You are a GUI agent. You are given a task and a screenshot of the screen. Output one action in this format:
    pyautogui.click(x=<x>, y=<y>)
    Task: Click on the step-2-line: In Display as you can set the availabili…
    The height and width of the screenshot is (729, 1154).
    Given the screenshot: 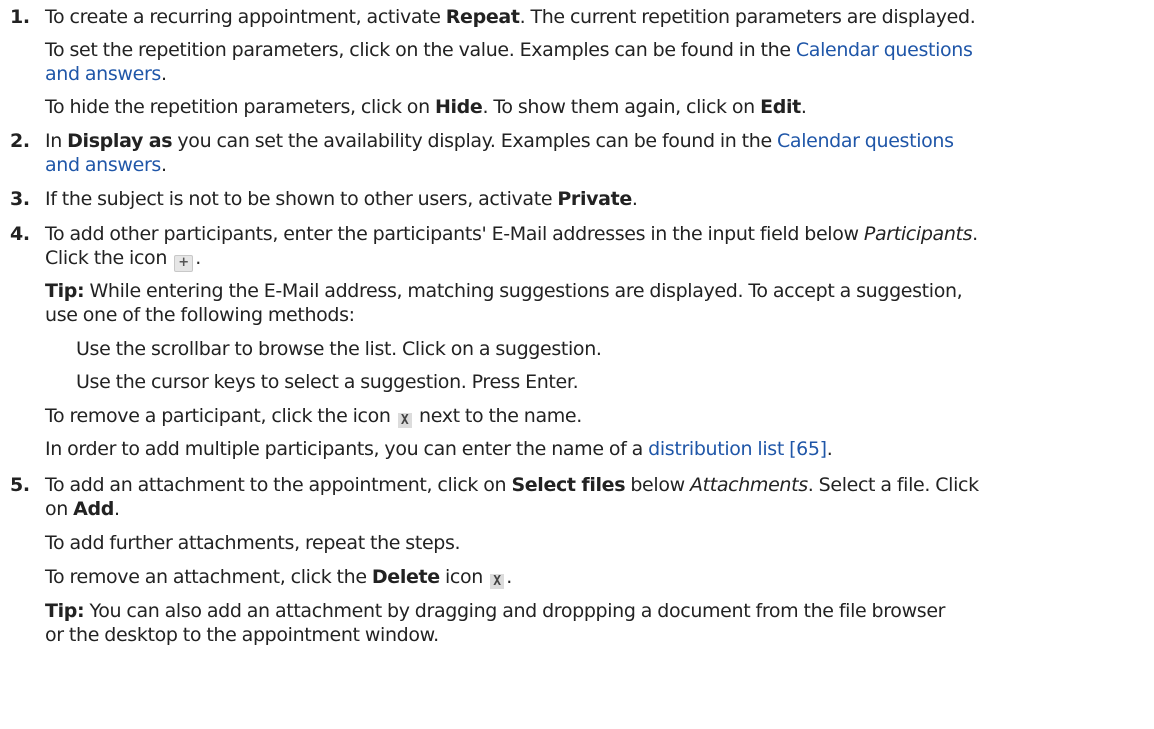 What is the action you would take?
    pyautogui.click(x=499, y=141)
    